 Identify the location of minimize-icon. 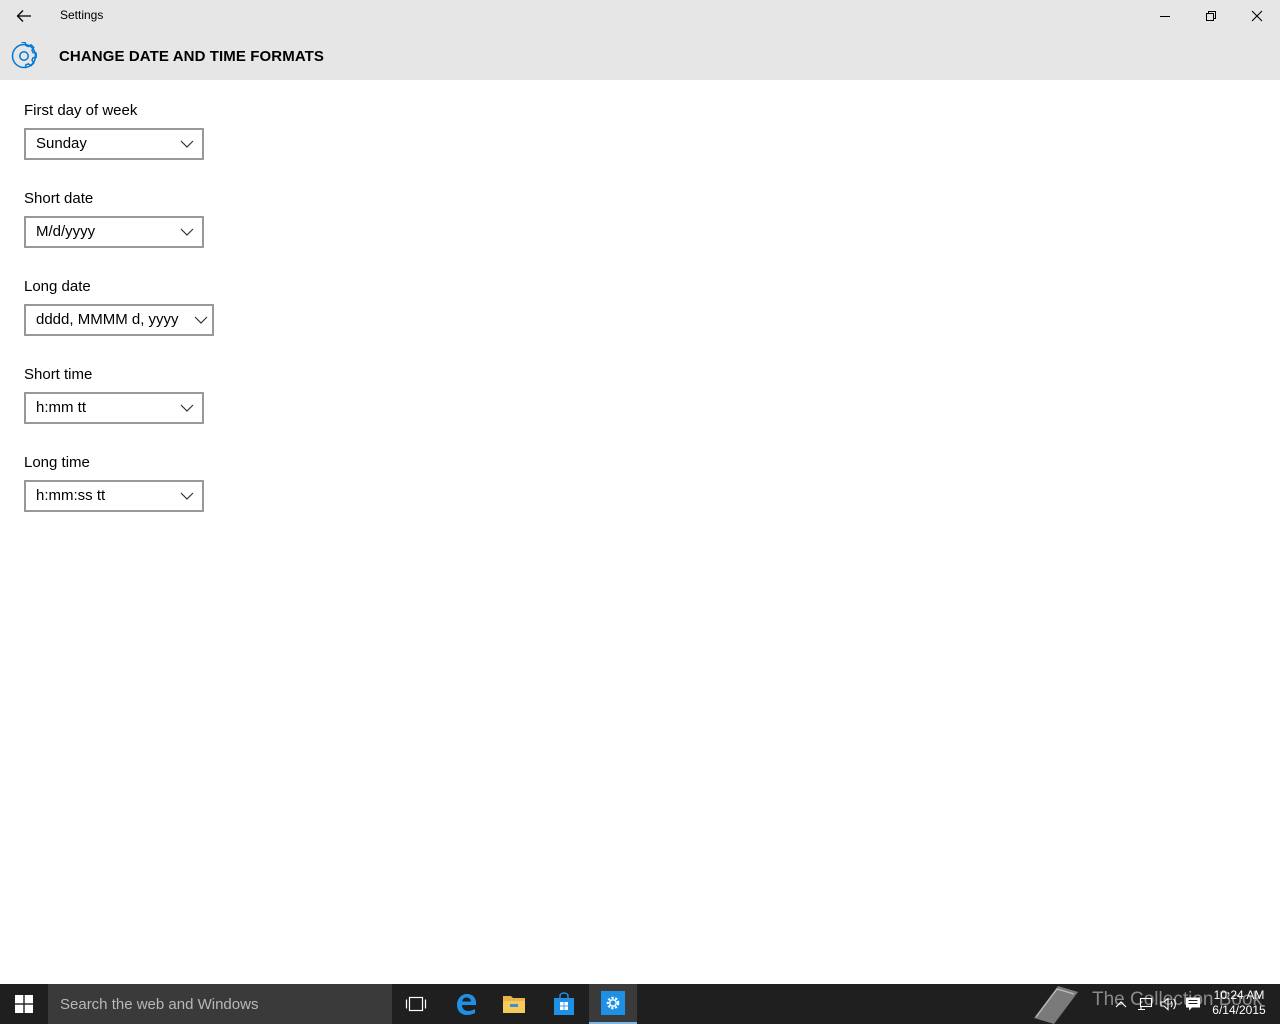
(1165, 16).